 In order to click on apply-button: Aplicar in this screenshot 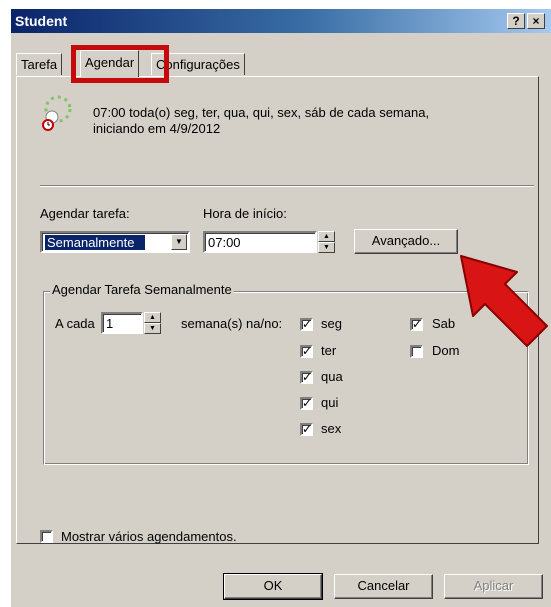, I will do `click(493, 586)`.